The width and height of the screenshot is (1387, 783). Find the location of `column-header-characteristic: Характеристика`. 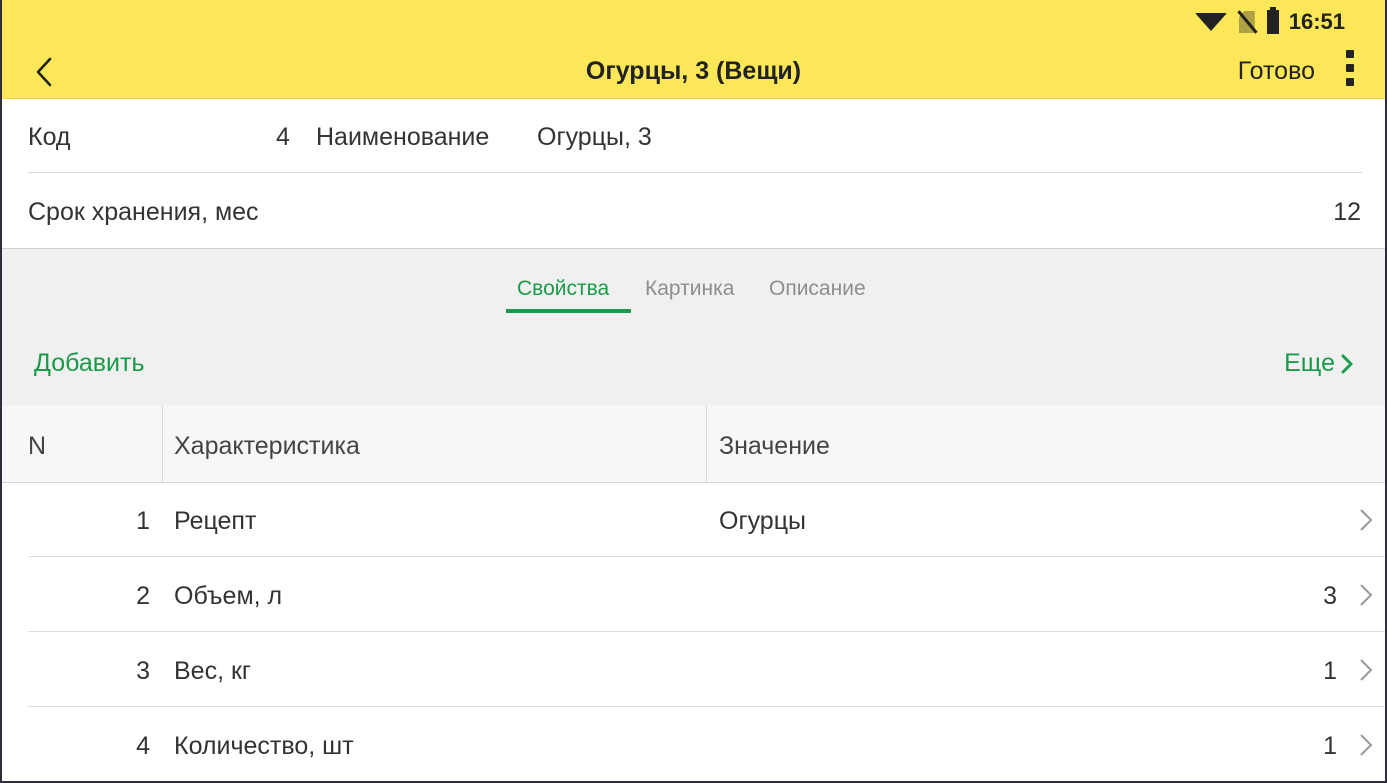

column-header-characteristic: Характеристика is located at coordinates (267, 446).